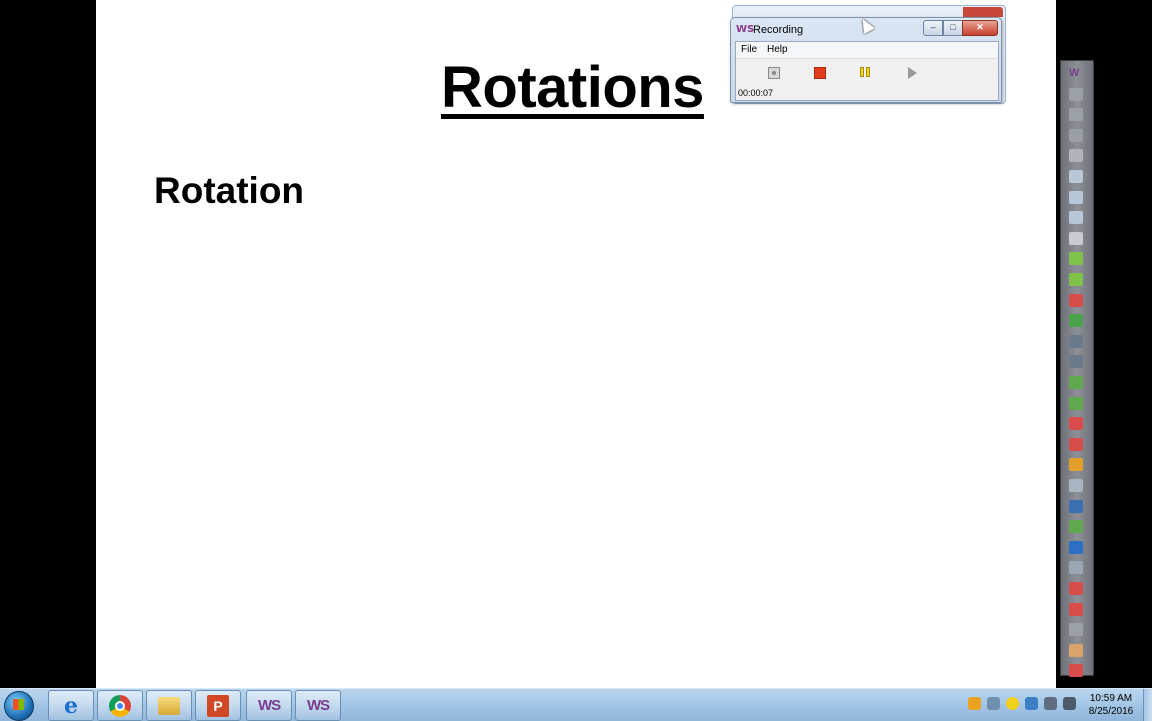 The width and height of the screenshot is (1152, 721). What do you see at coordinates (1076, 568) in the screenshot?
I see `layers-icon` at bounding box center [1076, 568].